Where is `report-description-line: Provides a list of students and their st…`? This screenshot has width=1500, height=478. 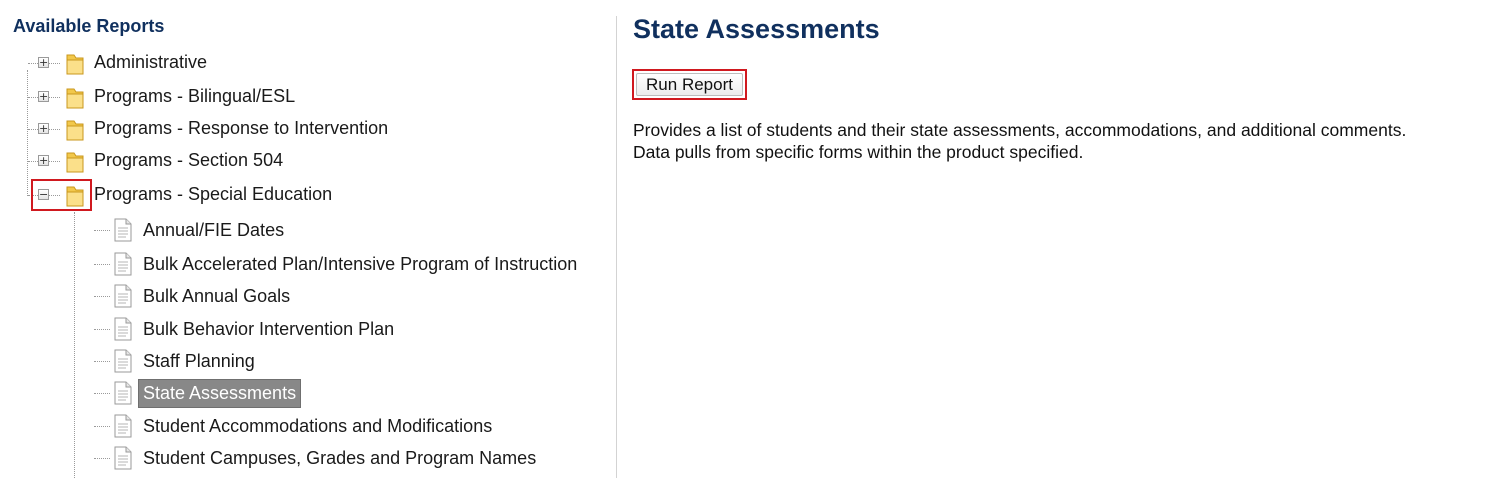
report-description-line: Provides a list of students and their st… is located at coordinates (1020, 130).